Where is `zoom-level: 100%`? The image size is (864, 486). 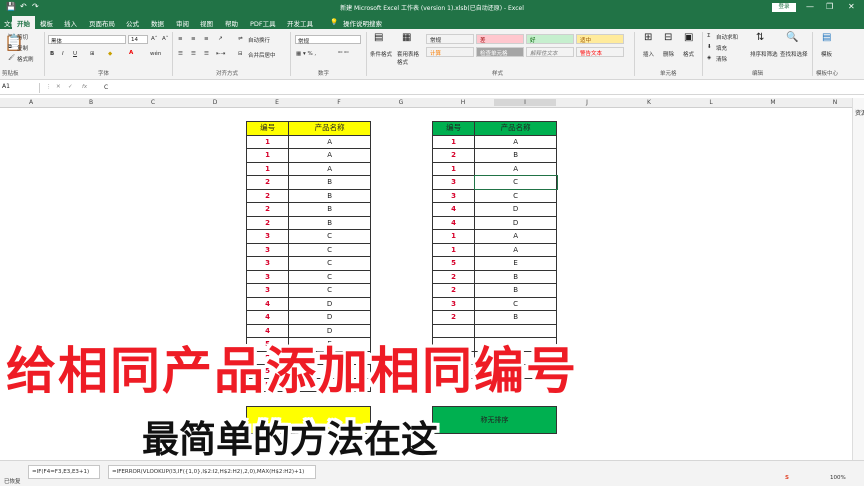
zoom-level: 100% is located at coordinates (838, 478).